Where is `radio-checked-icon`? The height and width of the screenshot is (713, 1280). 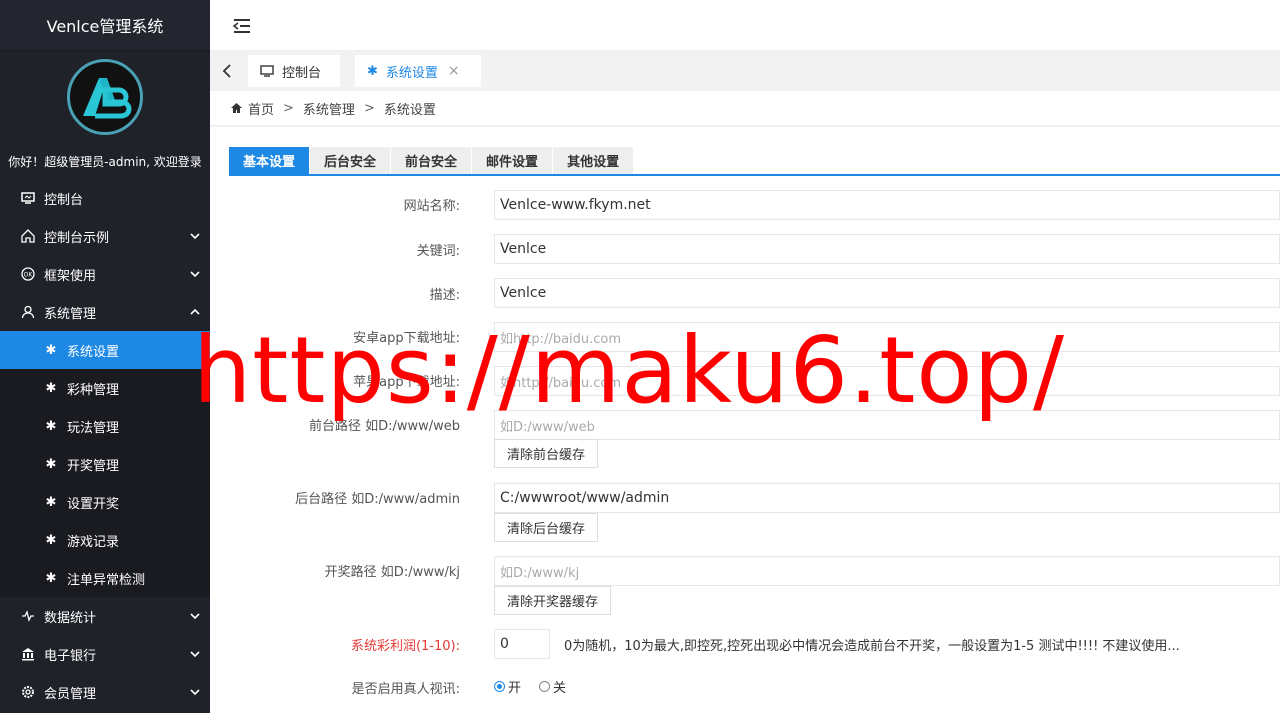
radio-checked-icon is located at coordinates (499, 686).